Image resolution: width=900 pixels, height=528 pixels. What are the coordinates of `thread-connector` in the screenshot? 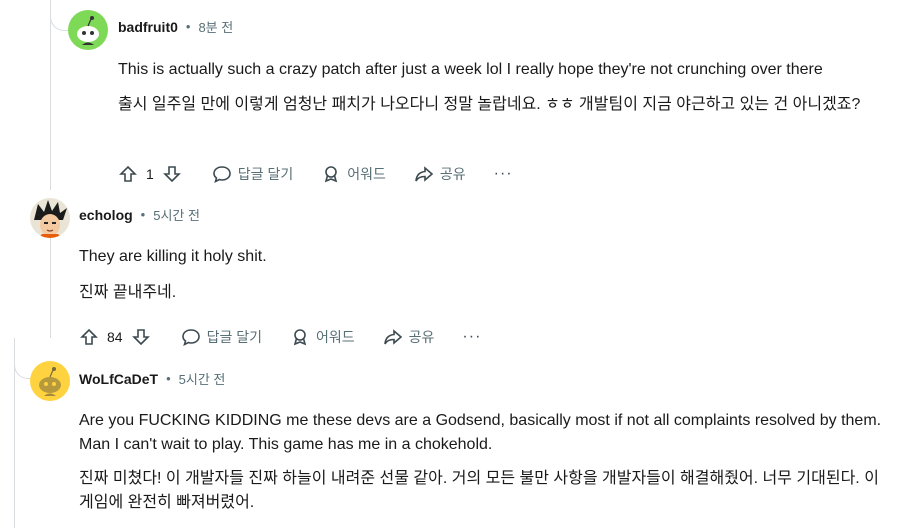 It's located at (22, 359).